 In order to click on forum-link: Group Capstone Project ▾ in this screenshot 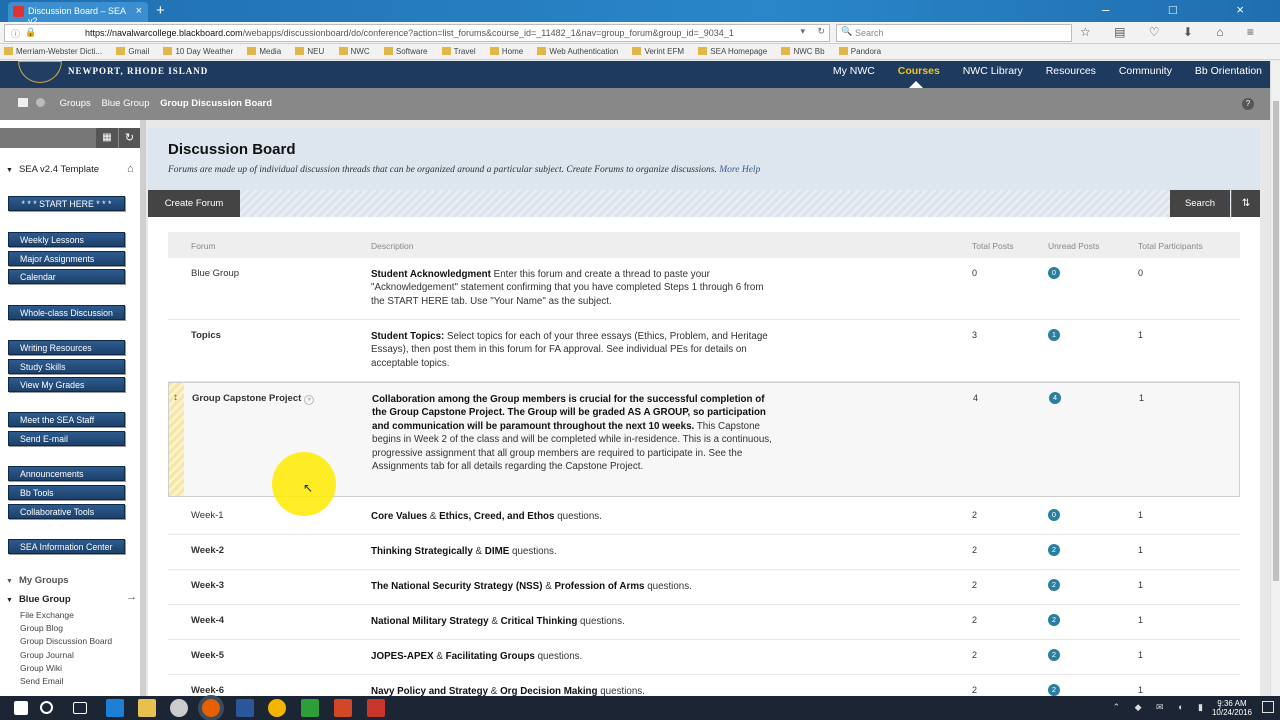, I will do `click(253, 399)`.